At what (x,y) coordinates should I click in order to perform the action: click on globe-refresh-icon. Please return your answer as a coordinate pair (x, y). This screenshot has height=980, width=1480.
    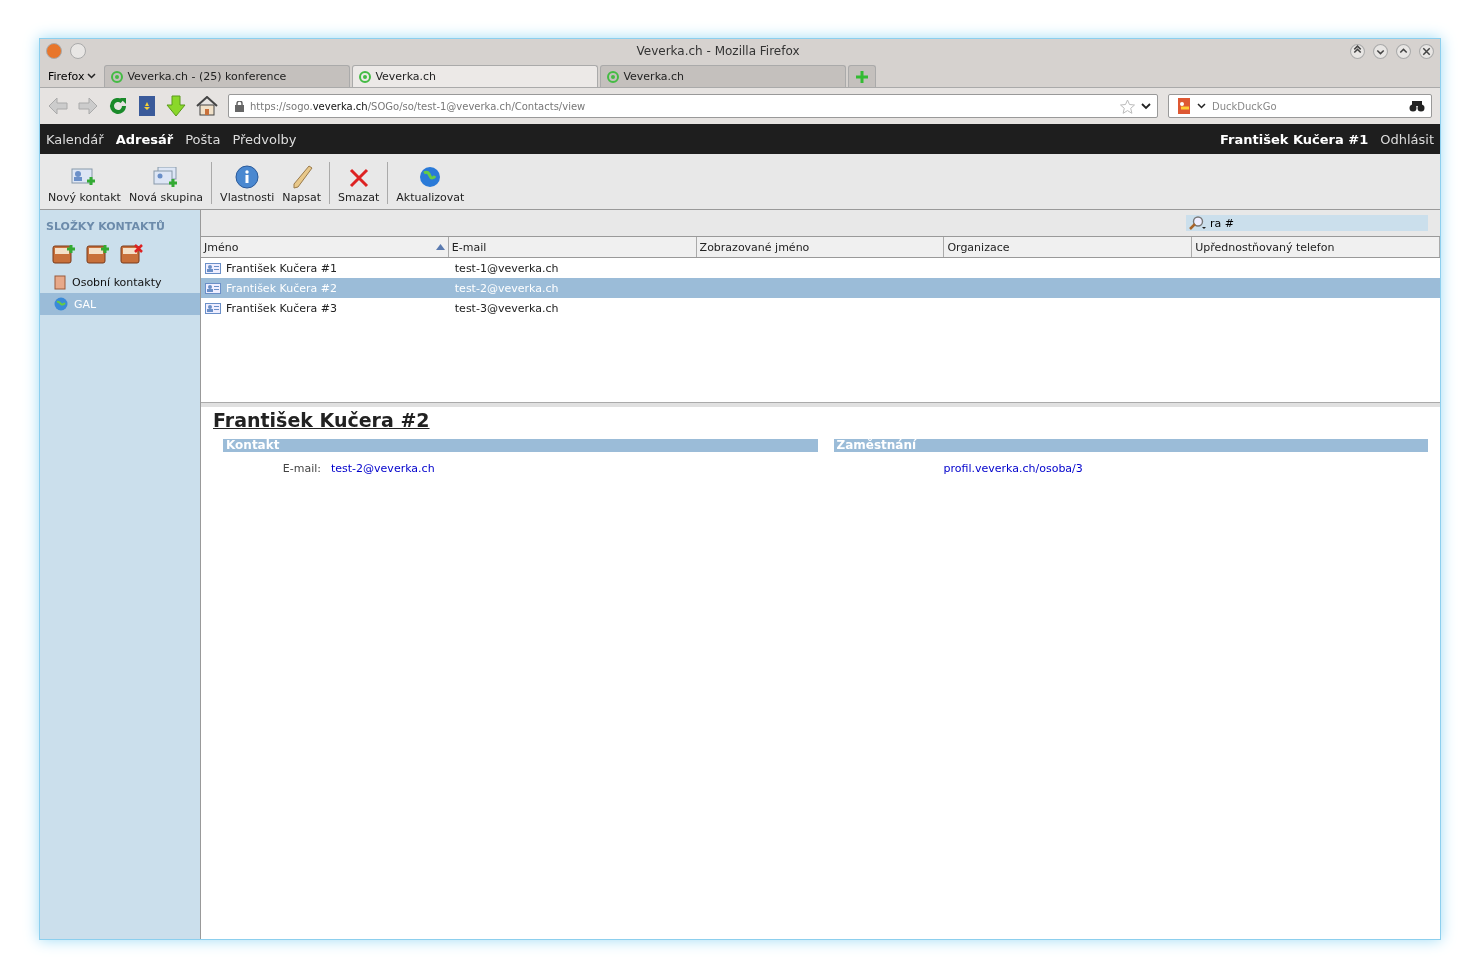
    Looking at the image, I should click on (430, 177).